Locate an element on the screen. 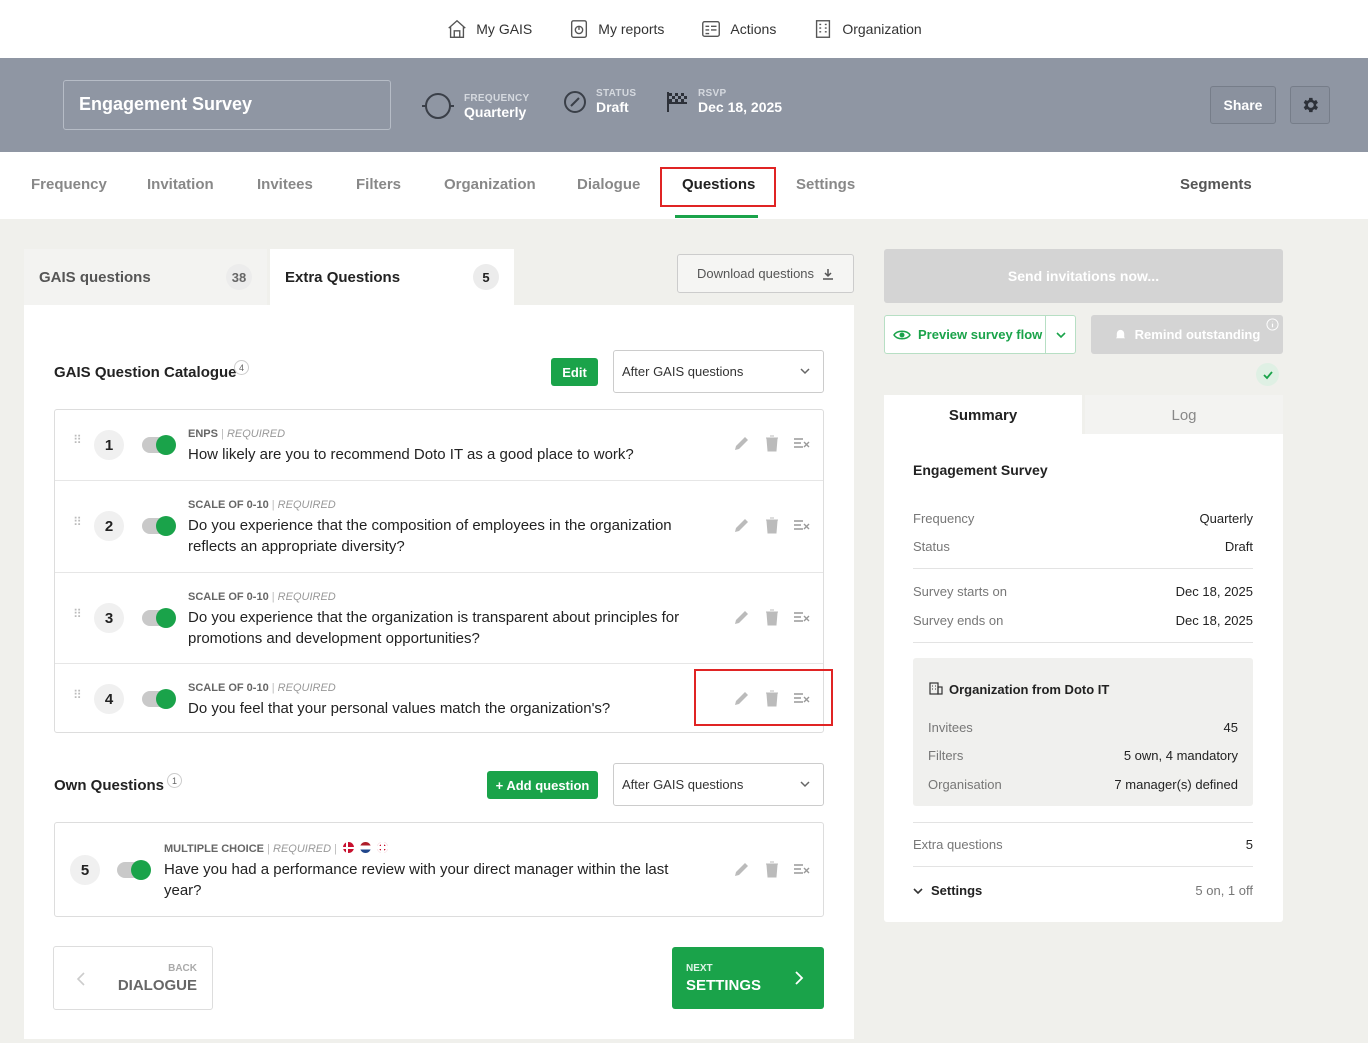 This screenshot has height=1043, width=1368. add-question-button: + Add question is located at coordinates (542, 785).